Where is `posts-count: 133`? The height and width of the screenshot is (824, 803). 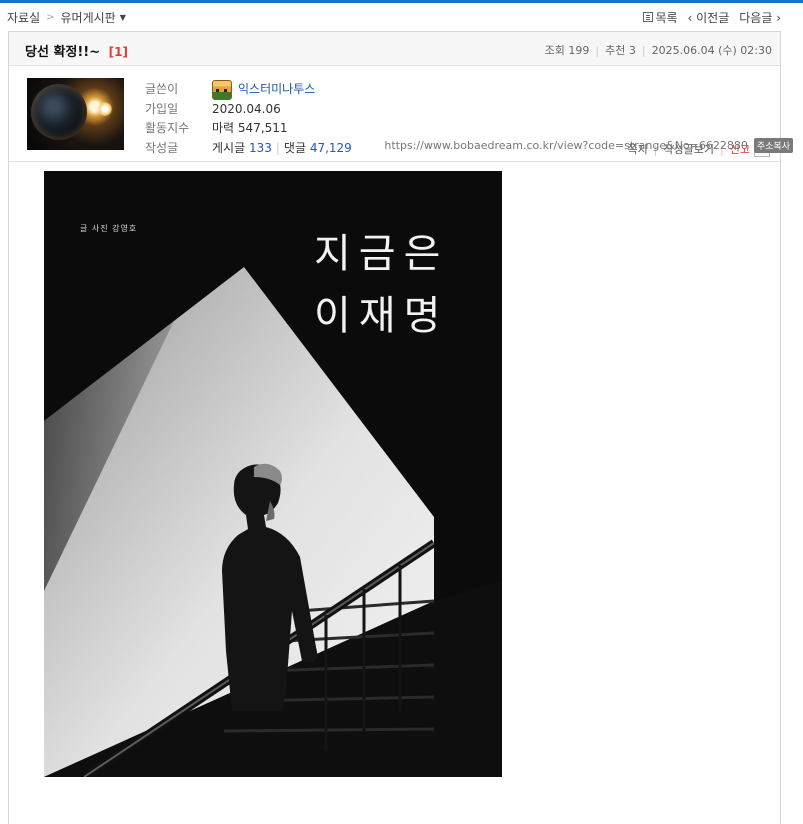
posts-count: 133 is located at coordinates (260, 149).